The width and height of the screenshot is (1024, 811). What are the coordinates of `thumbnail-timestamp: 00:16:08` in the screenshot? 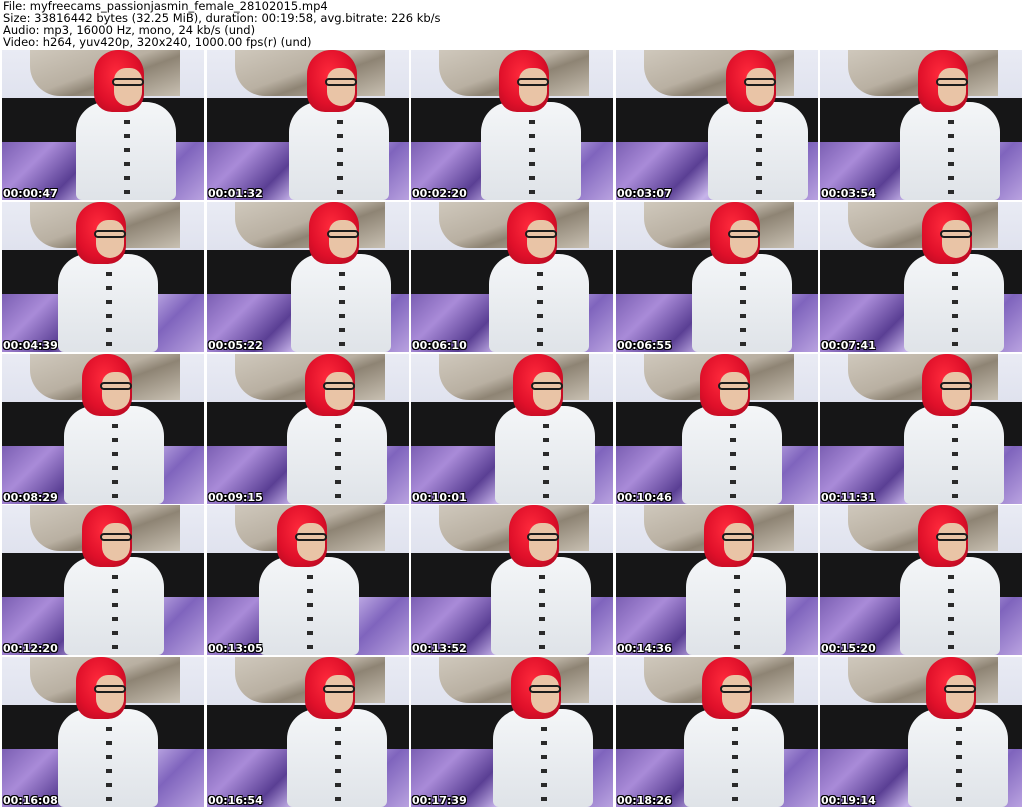 It's located at (30, 800).